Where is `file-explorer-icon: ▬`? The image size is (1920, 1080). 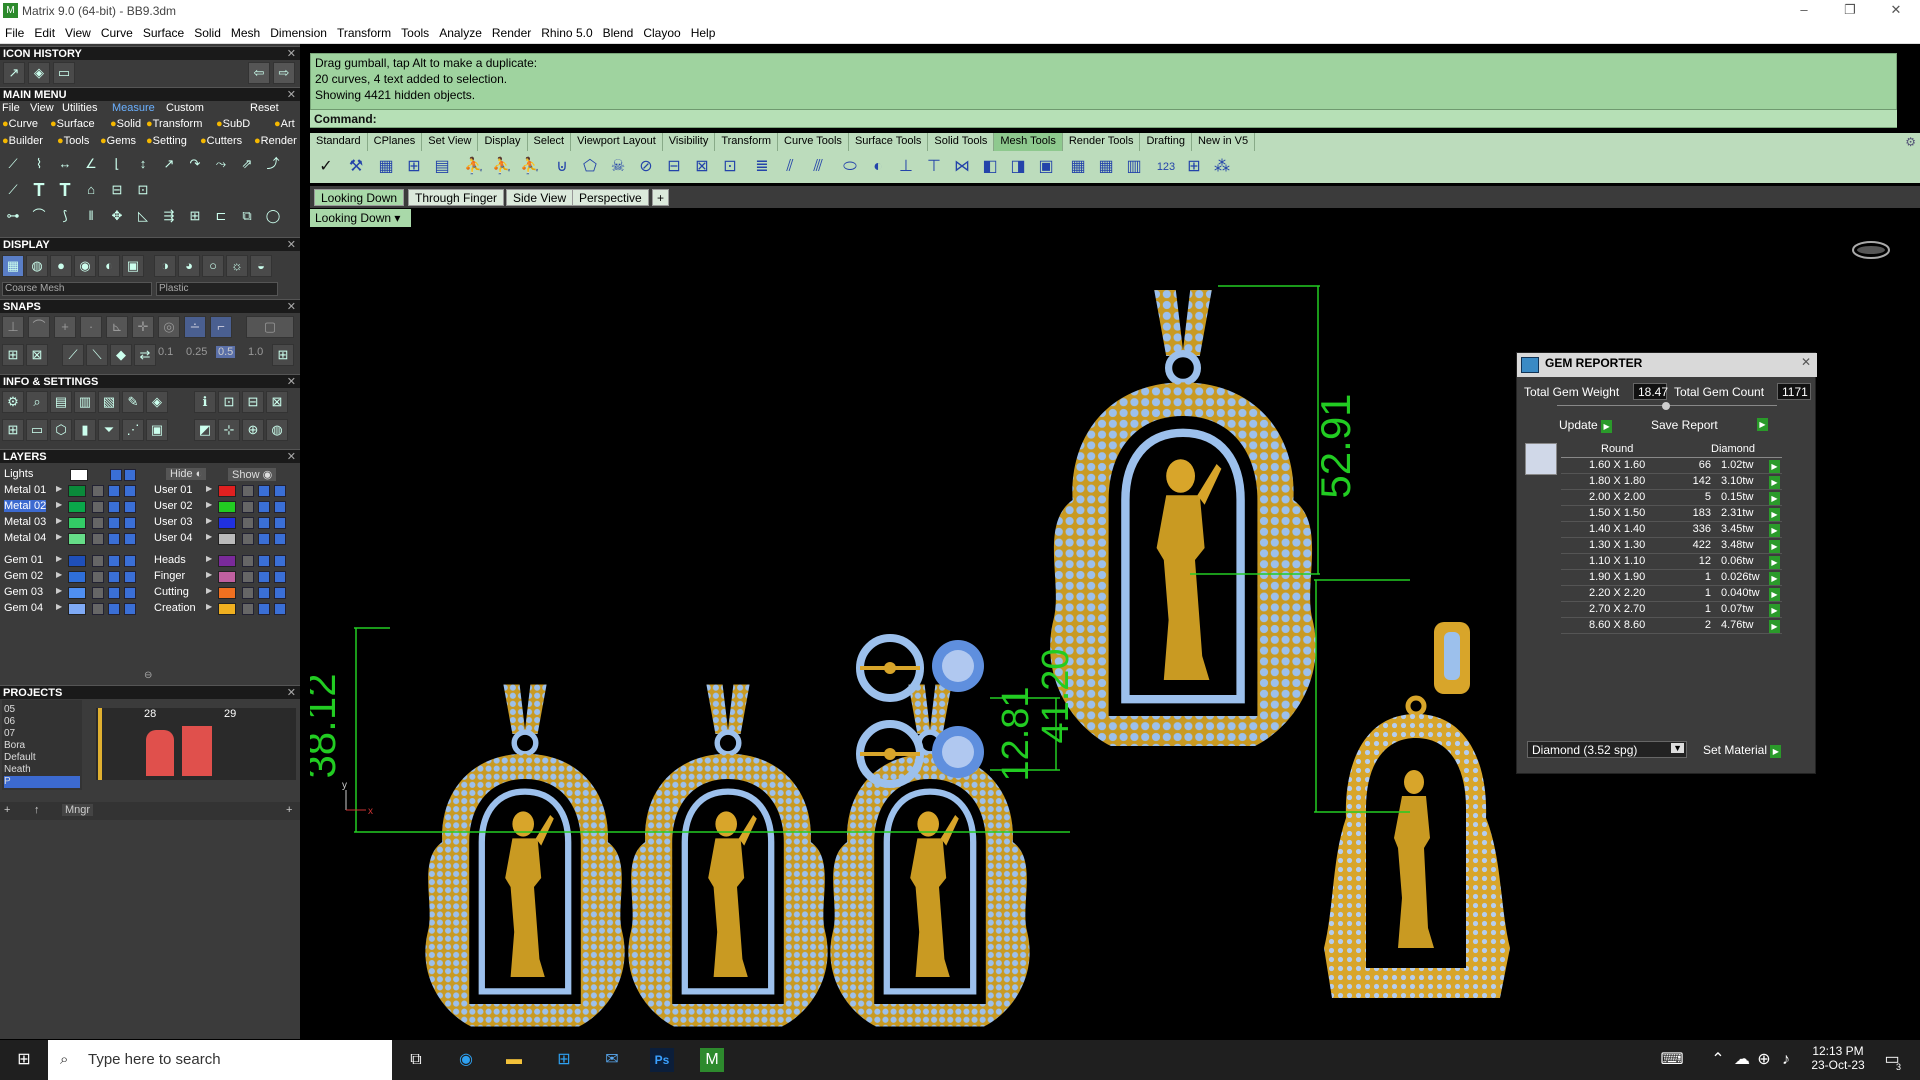
file-explorer-icon: ▬ is located at coordinates (514, 1060).